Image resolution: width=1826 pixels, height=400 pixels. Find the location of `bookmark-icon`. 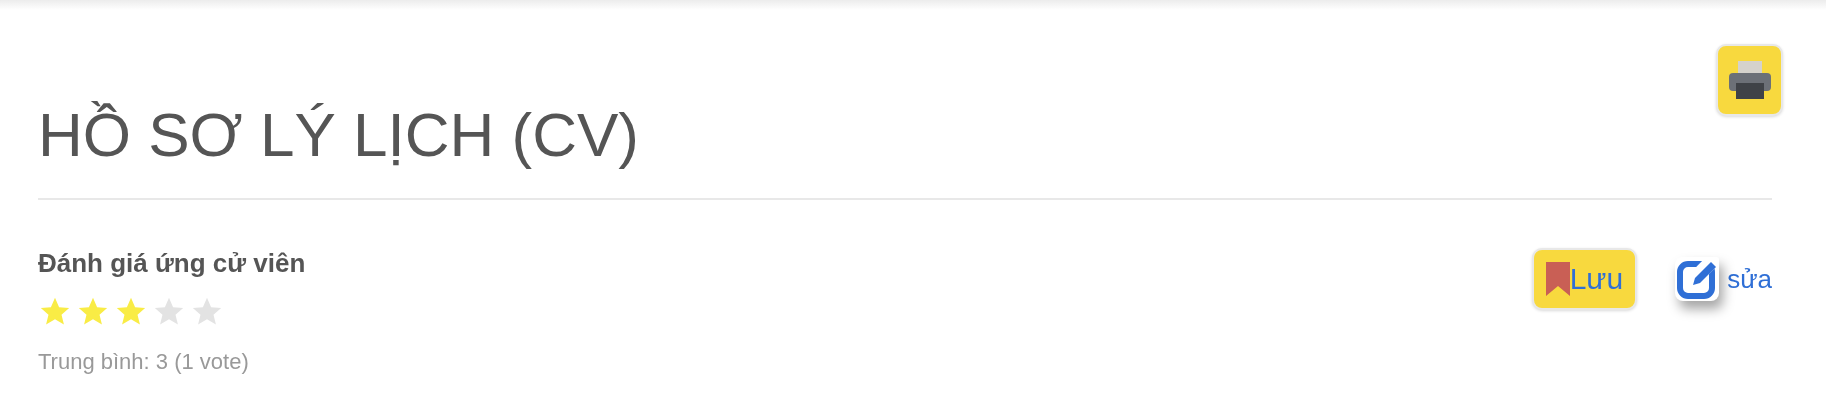

bookmark-icon is located at coordinates (1557, 279).